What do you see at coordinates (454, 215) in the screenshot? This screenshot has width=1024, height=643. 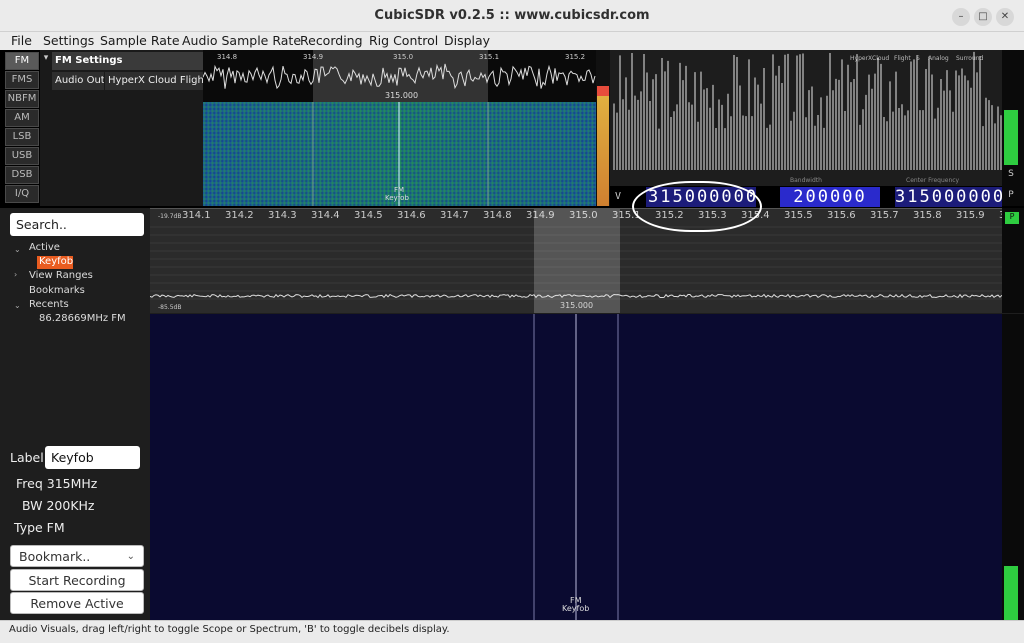 I see `freq-tick-label: 314.7` at bounding box center [454, 215].